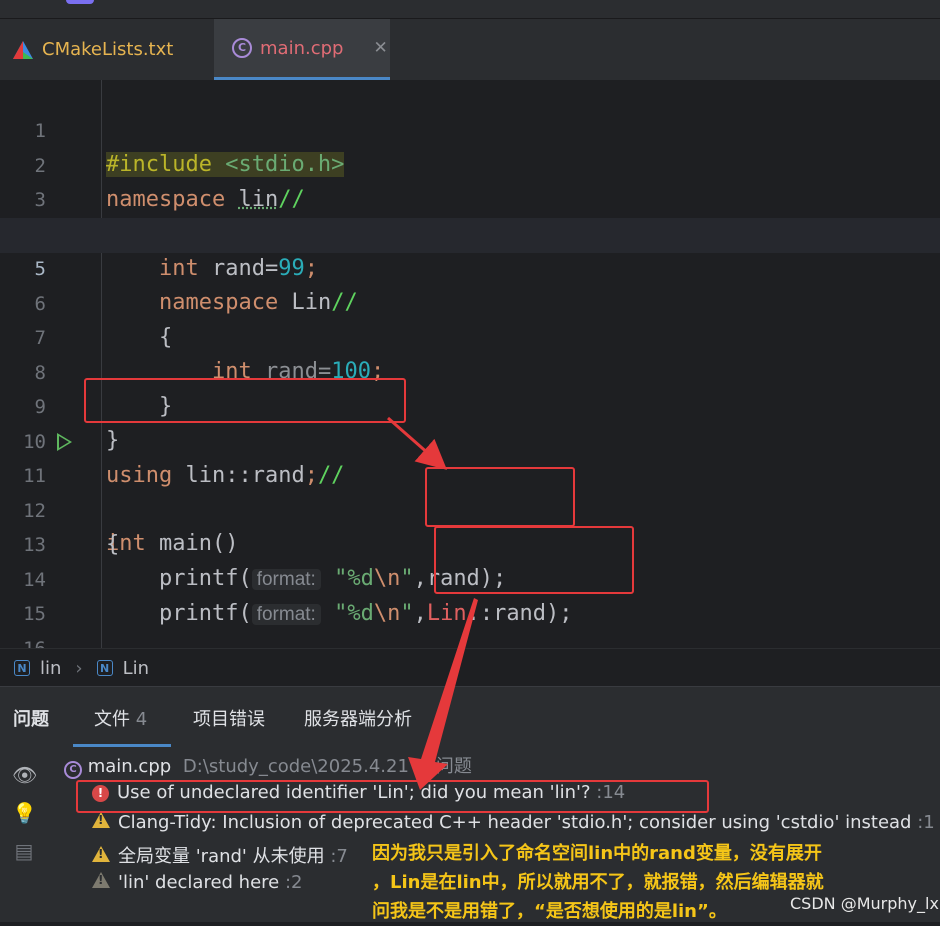 The image size is (940, 926). What do you see at coordinates (597, 853) in the screenshot?
I see `annotation-line: 因为我只是引入了命名空间lin中的rand变量，没有展开` at bounding box center [597, 853].